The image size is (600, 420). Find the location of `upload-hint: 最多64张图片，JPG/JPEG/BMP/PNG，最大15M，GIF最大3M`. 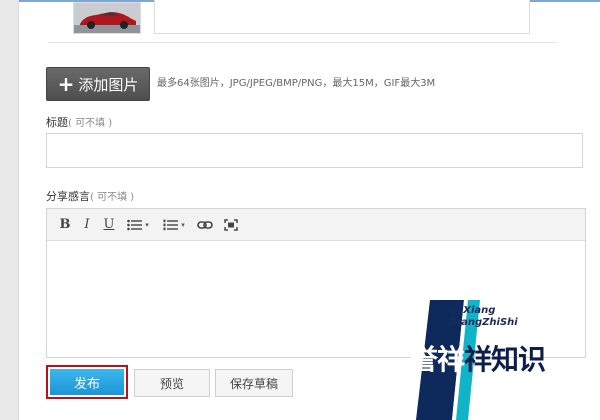

upload-hint: 最多64张图片，JPG/JPEG/BMP/PNG，最大15M，GIF最大3M is located at coordinates (296, 83).